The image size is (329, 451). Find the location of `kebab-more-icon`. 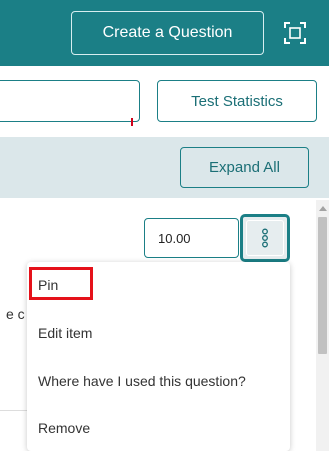

kebab-more-icon is located at coordinates (265, 238).